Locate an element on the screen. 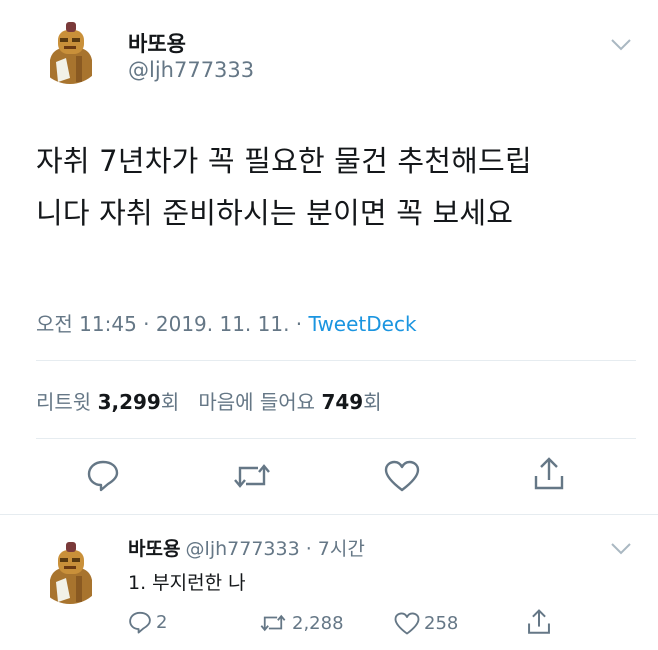 This screenshot has width=658, height=650. tweet-meta: 오전 11:45 · 2019. 11. 11. · TweetDeck is located at coordinates (226, 322).